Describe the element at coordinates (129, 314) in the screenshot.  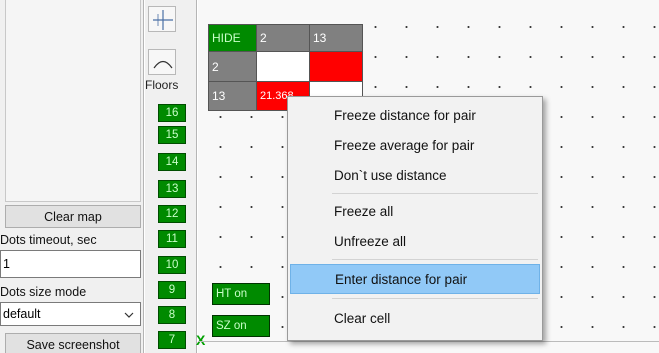
I see `chevron-down-icon` at that location.